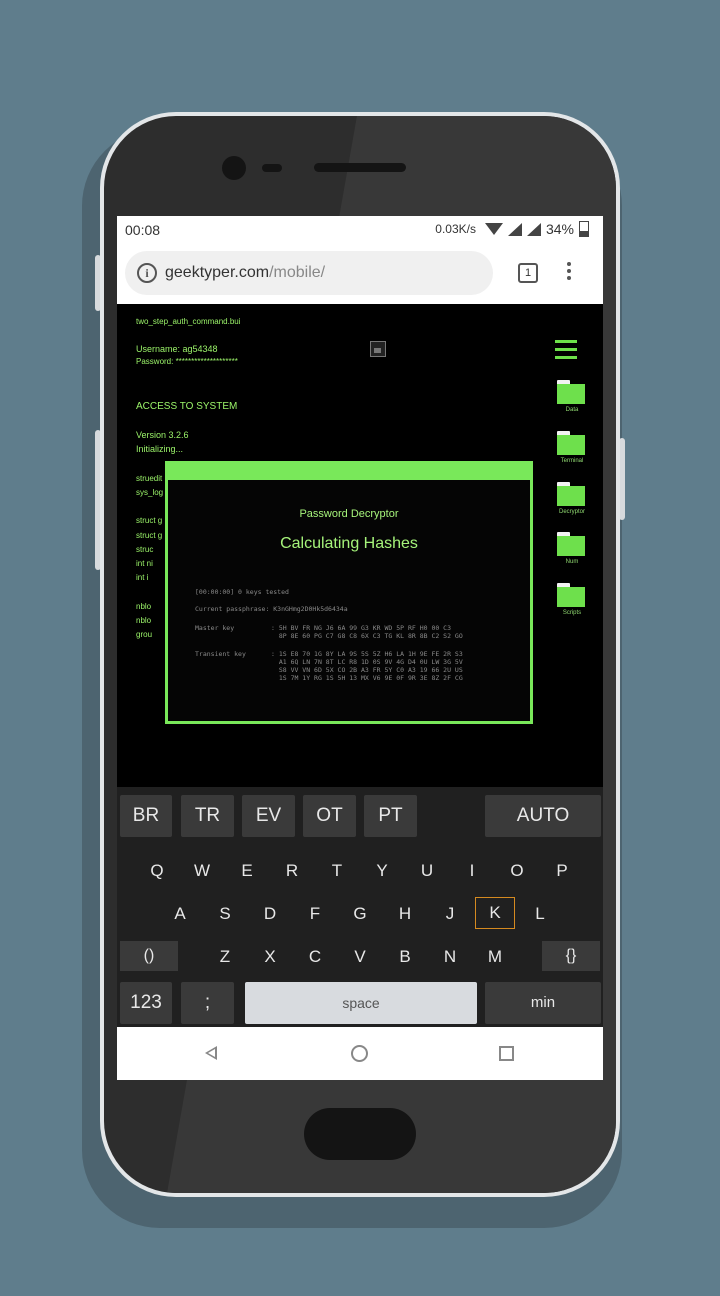 This screenshot has width=720, height=1296. I want to click on key-s: S, so click(225, 914).